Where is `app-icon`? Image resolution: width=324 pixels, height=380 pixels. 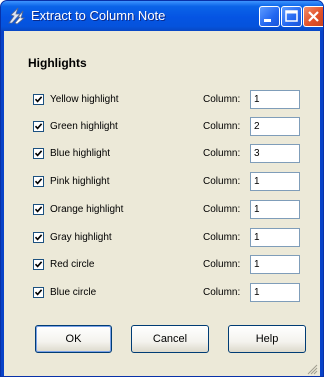
app-icon is located at coordinates (16, 16).